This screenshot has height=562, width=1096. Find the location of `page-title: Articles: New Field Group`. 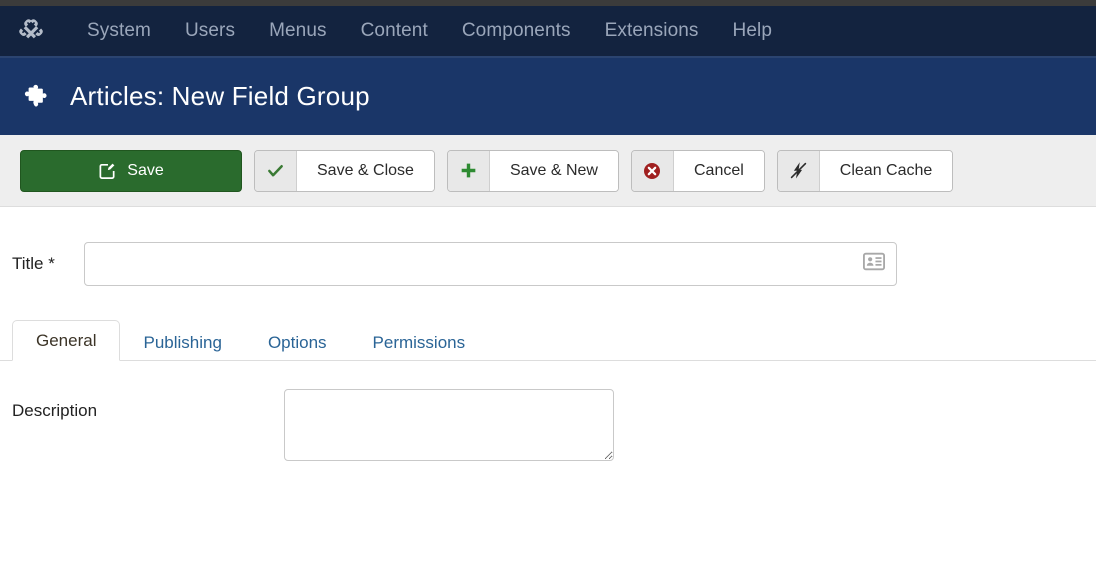

page-title: Articles: New Field Group is located at coordinates (220, 96).